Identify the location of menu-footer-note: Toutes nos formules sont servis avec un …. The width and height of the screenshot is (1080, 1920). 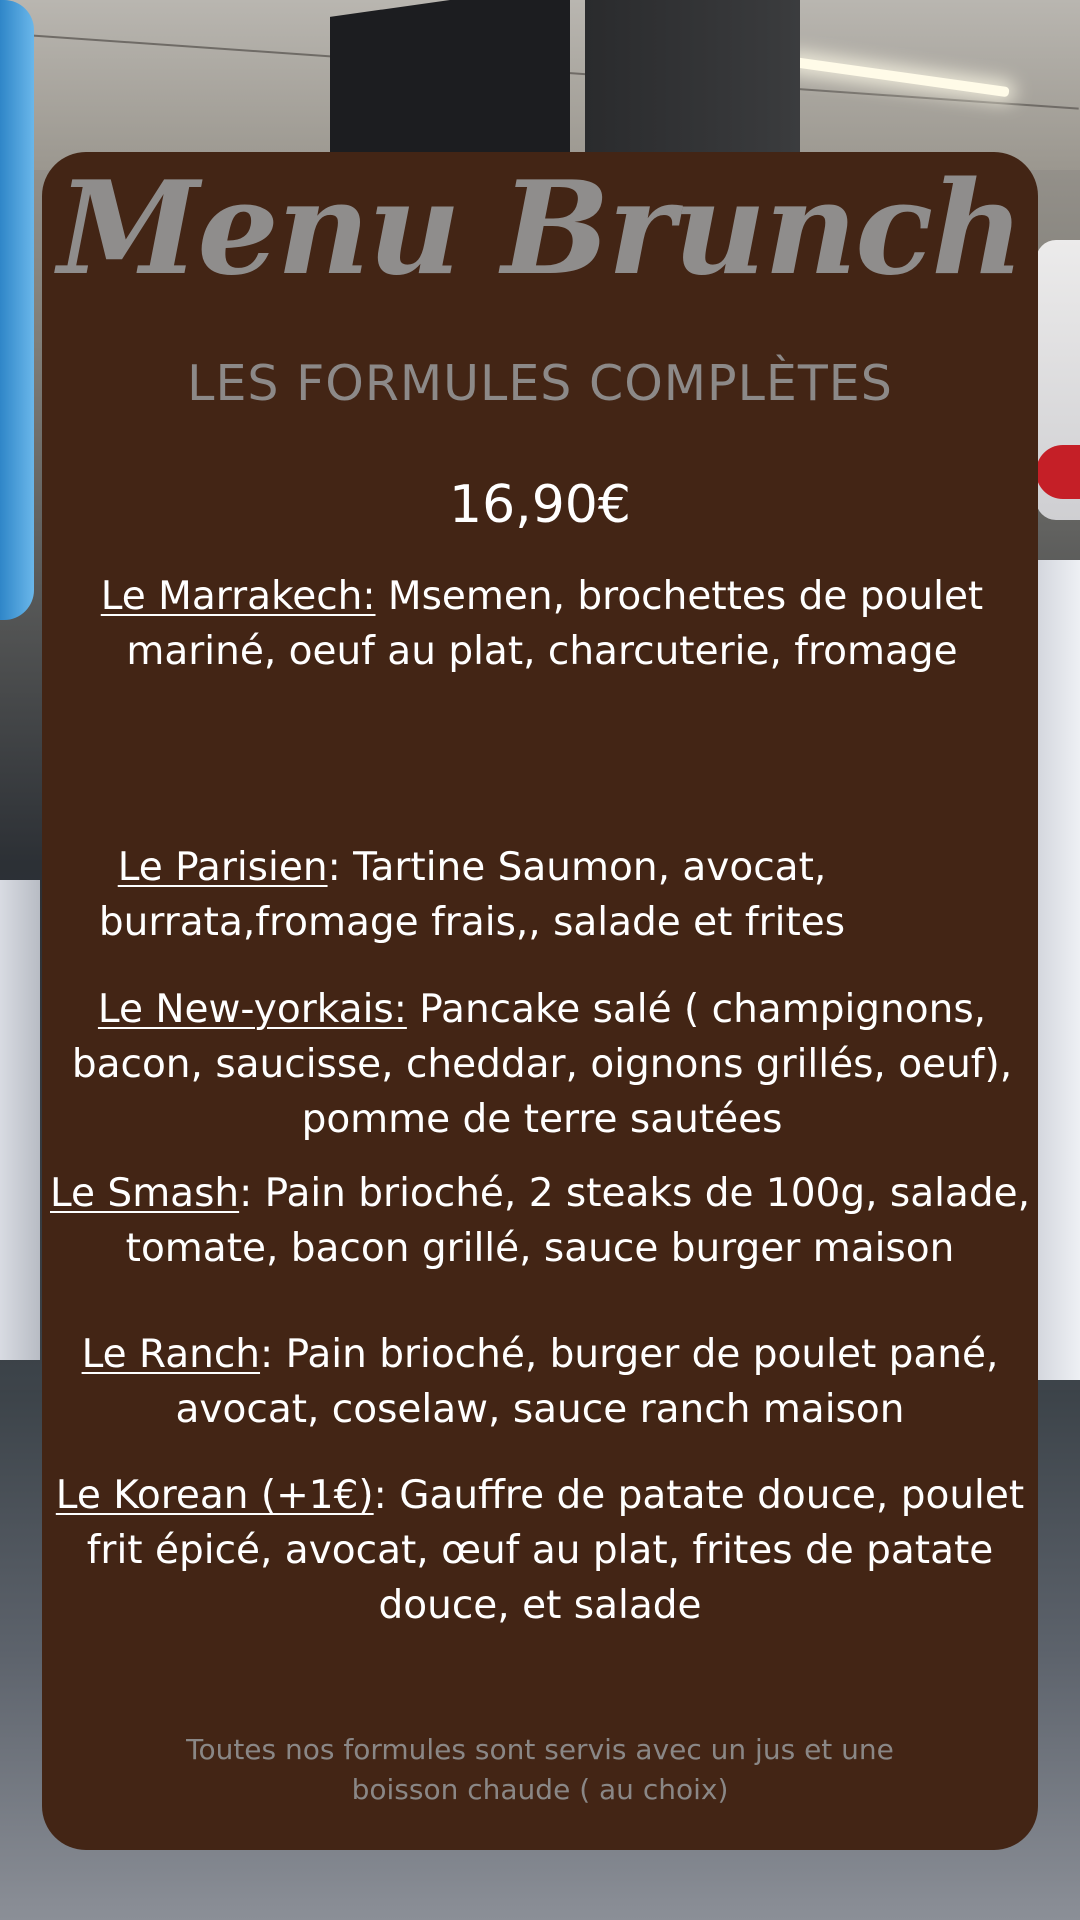
(540, 1770).